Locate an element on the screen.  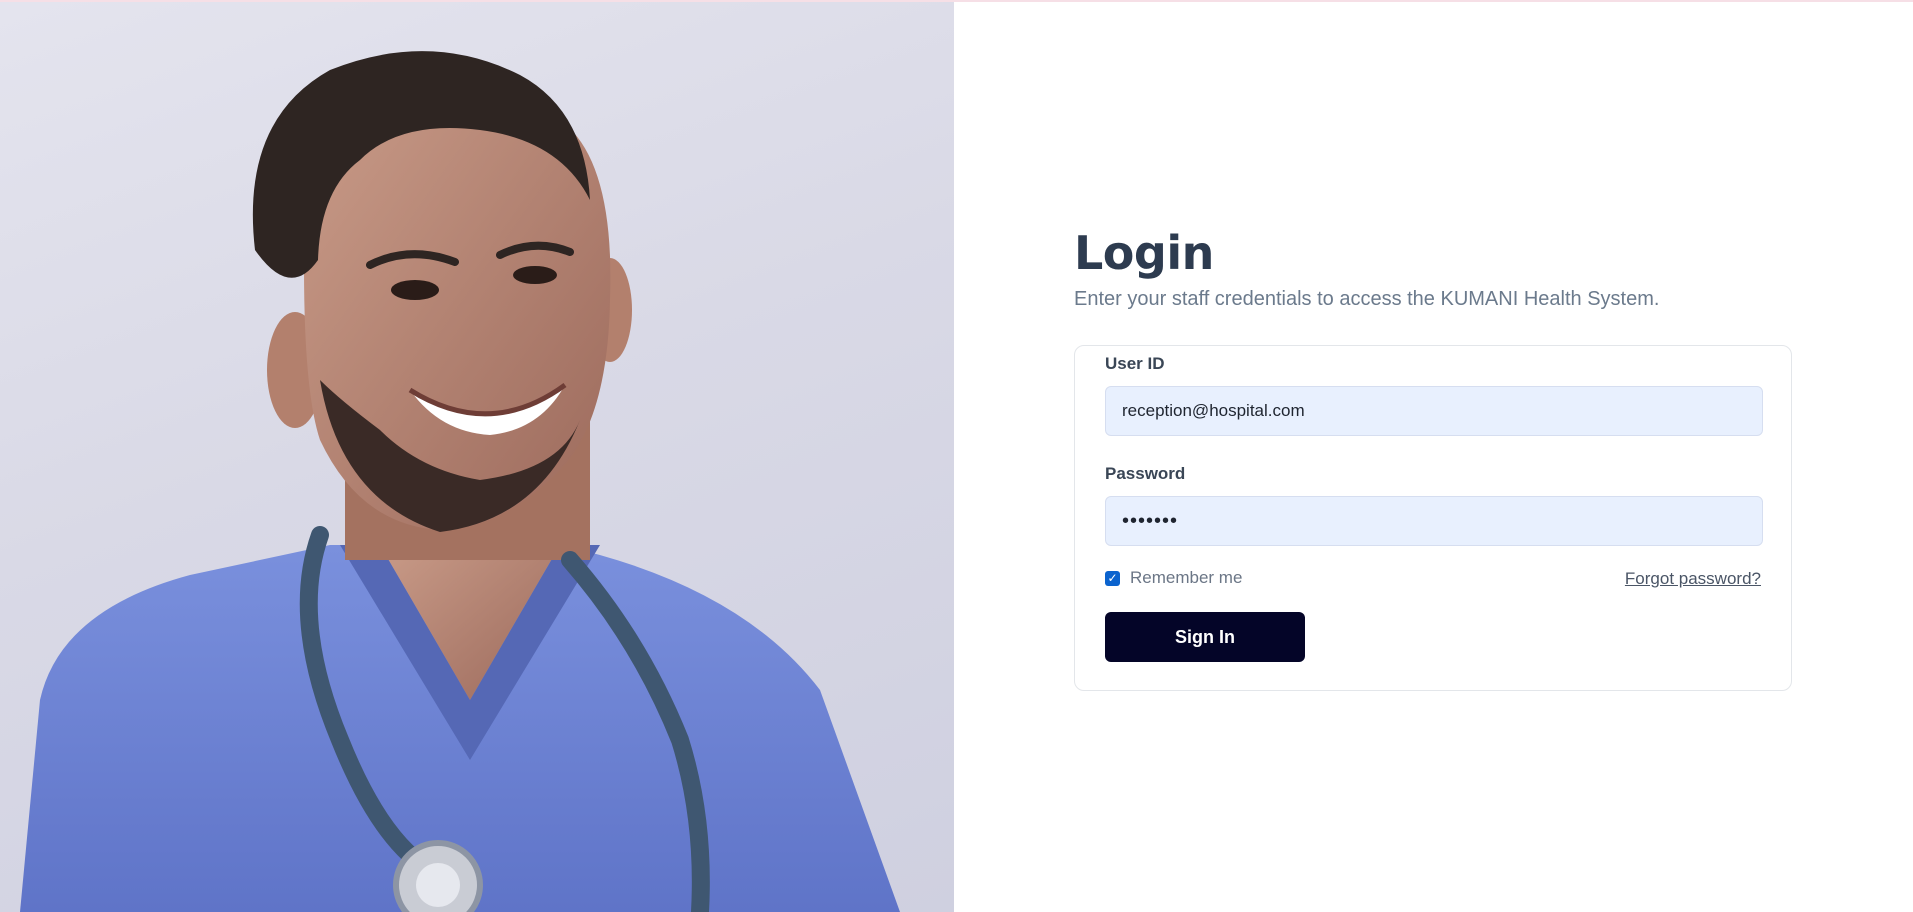
password-field is located at coordinates (1434, 521).